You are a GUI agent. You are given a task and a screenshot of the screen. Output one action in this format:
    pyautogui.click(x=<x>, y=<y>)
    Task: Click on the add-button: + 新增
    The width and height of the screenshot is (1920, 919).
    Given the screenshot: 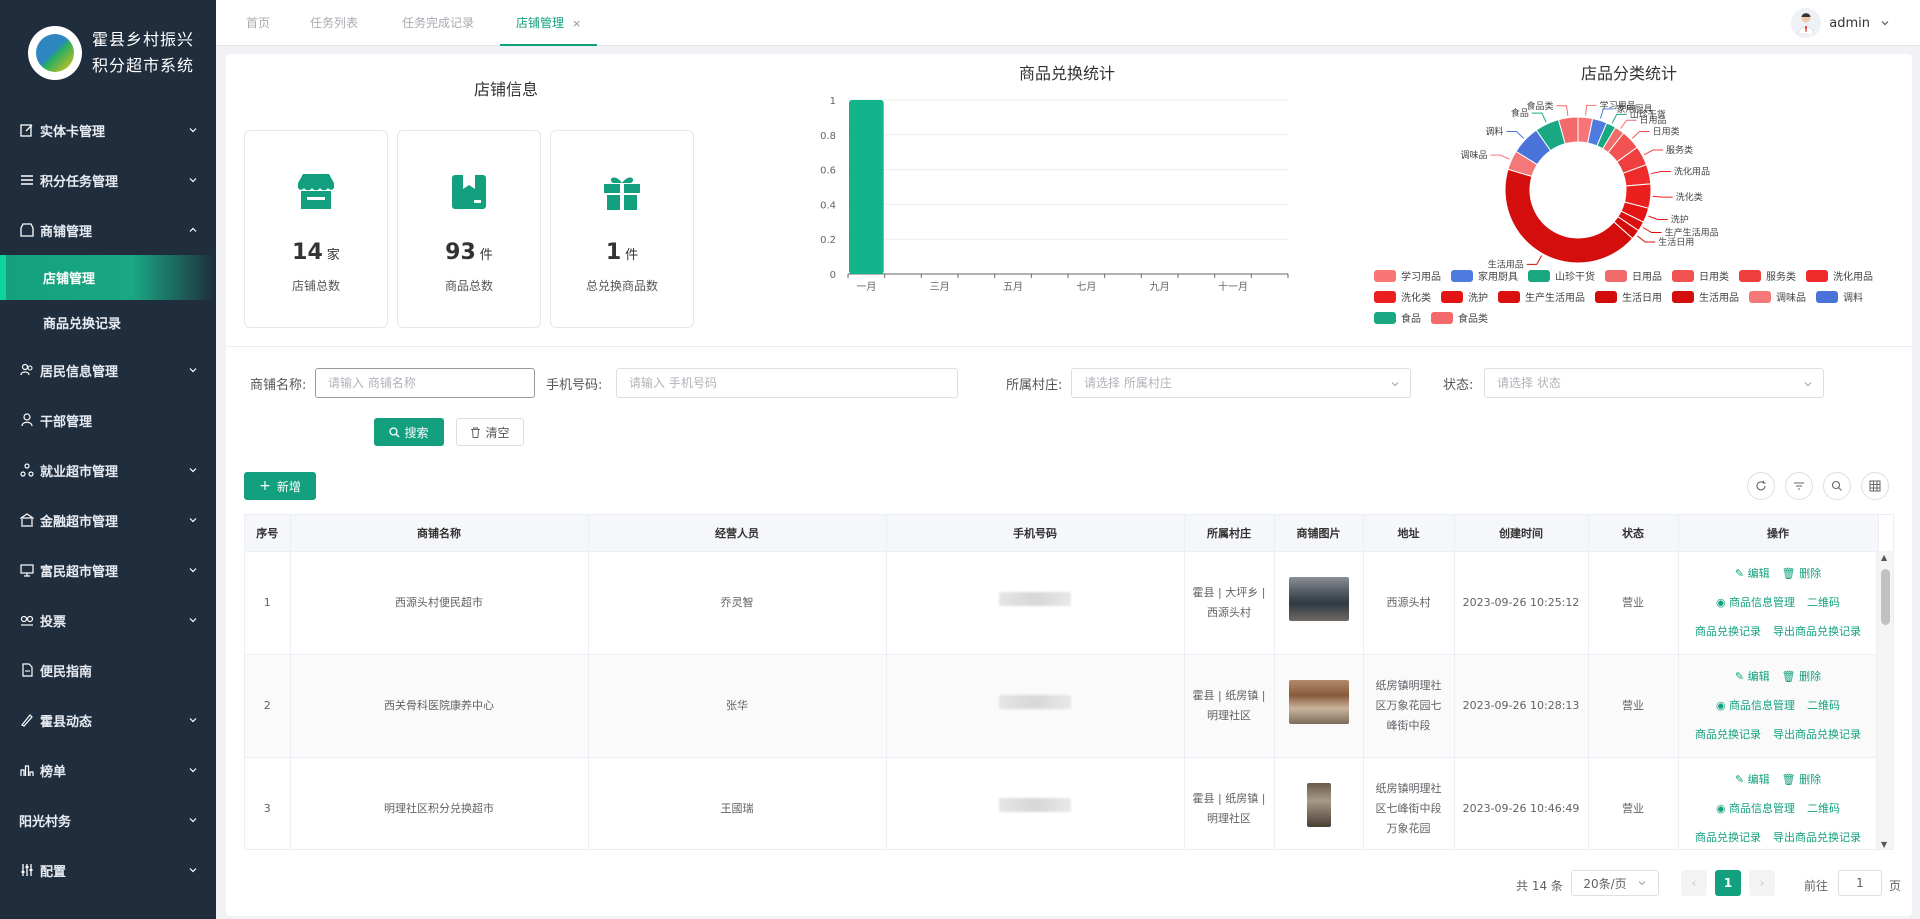 What is the action you would take?
    pyautogui.click(x=280, y=486)
    